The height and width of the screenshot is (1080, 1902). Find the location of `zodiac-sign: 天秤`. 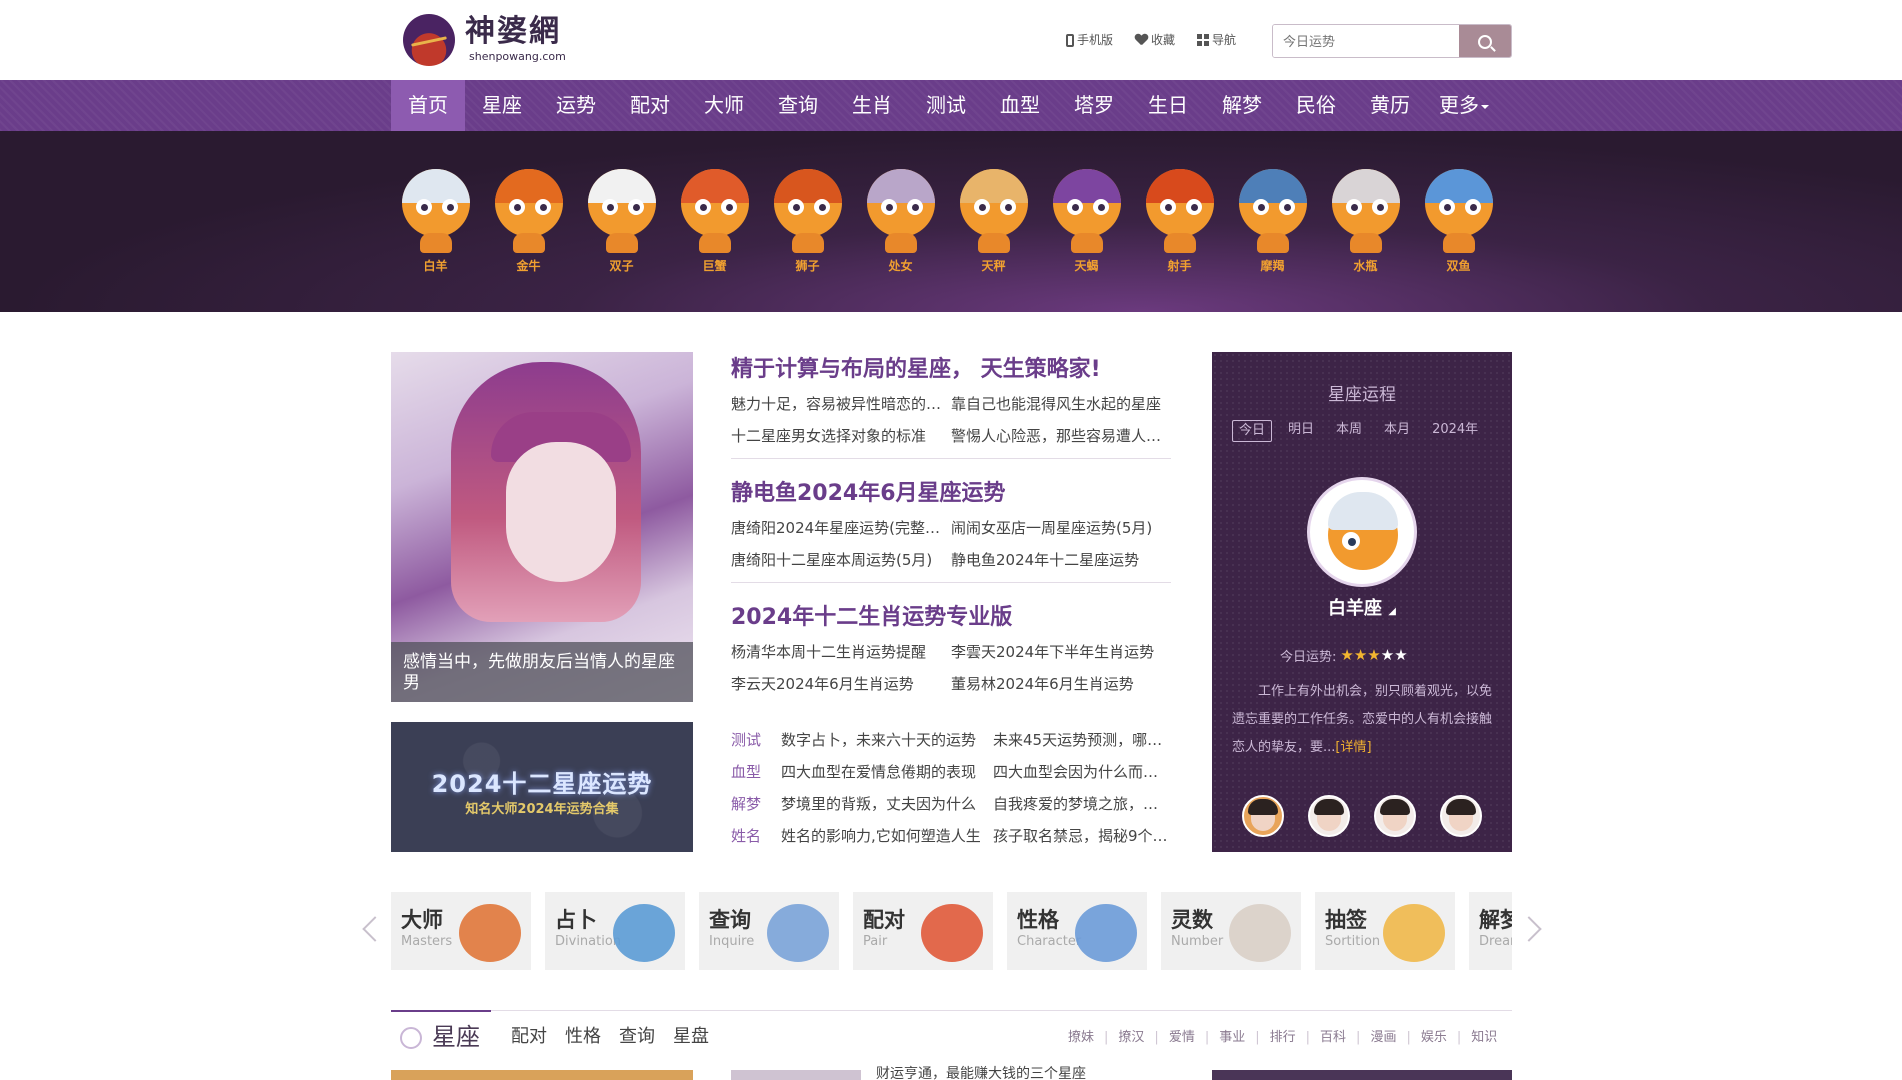

zodiac-sign: 天秤 is located at coordinates (993, 221).